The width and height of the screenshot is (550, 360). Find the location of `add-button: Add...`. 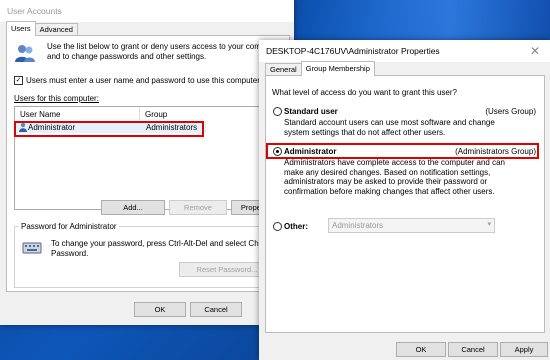

add-button: Add... is located at coordinates (133, 207).